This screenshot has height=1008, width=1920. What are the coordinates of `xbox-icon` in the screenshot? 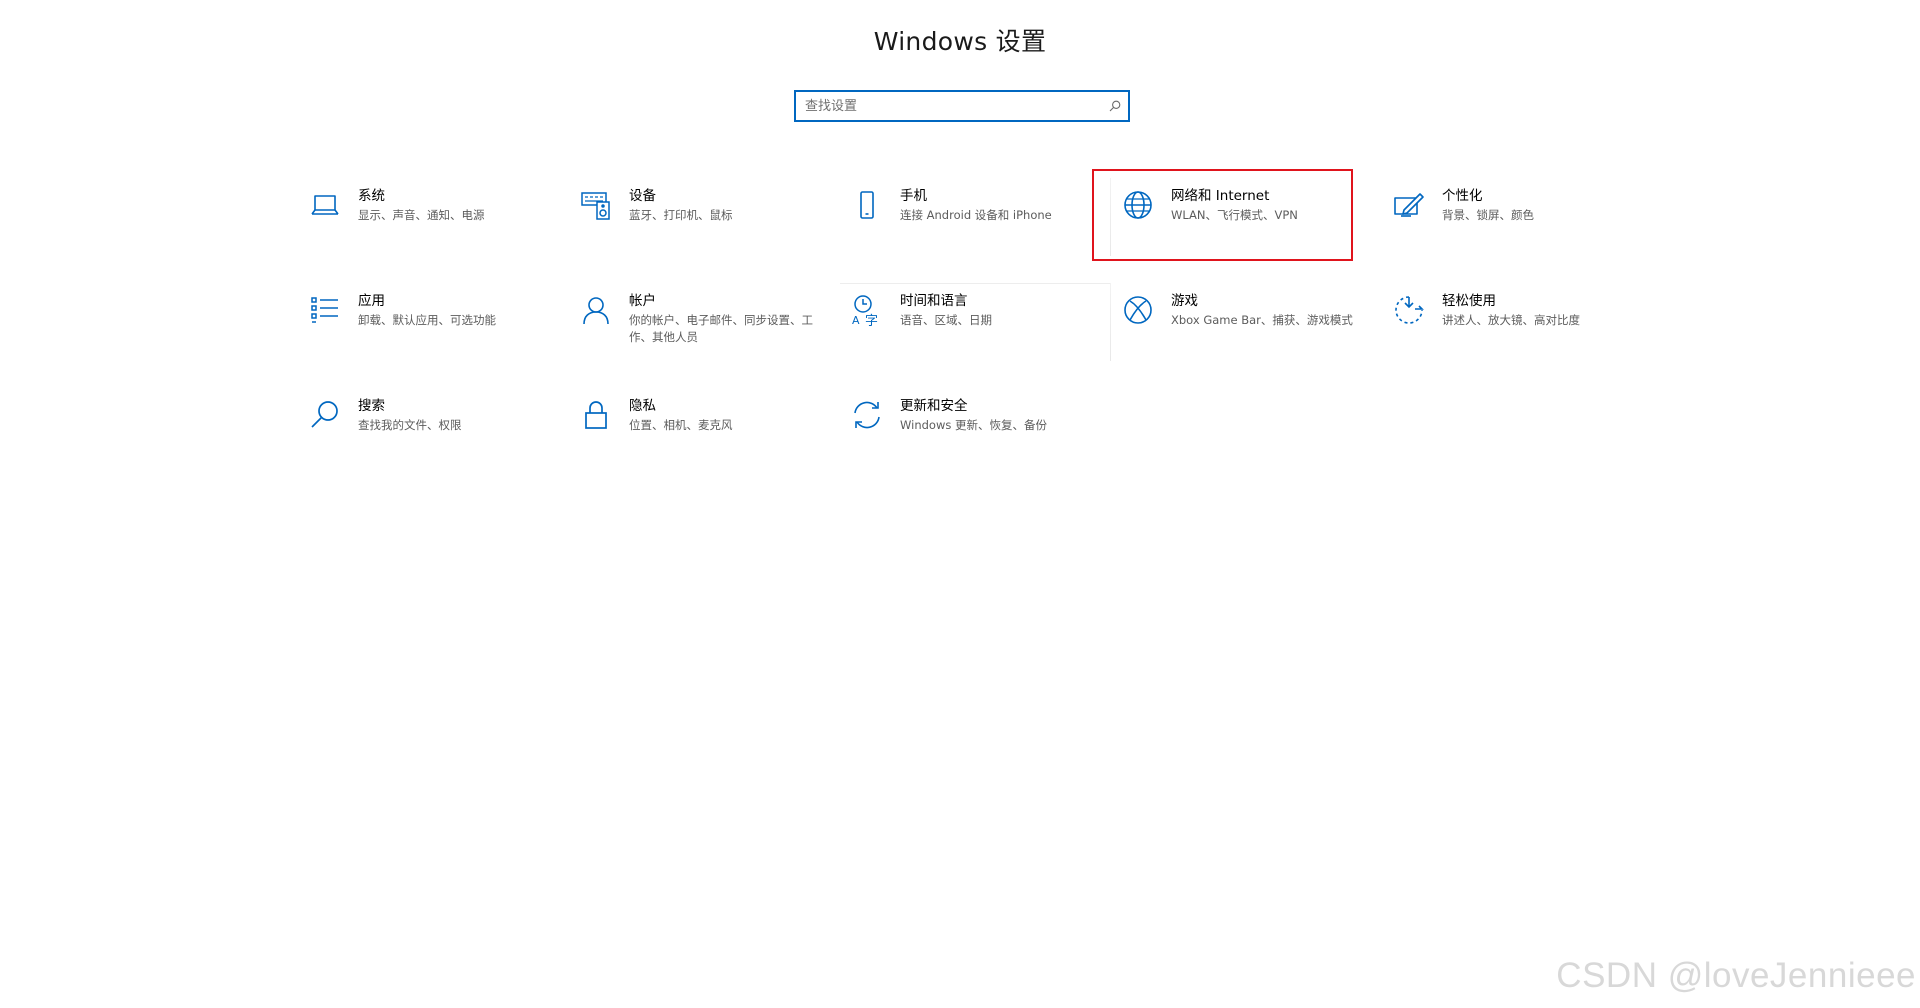 It's located at (1138, 310).